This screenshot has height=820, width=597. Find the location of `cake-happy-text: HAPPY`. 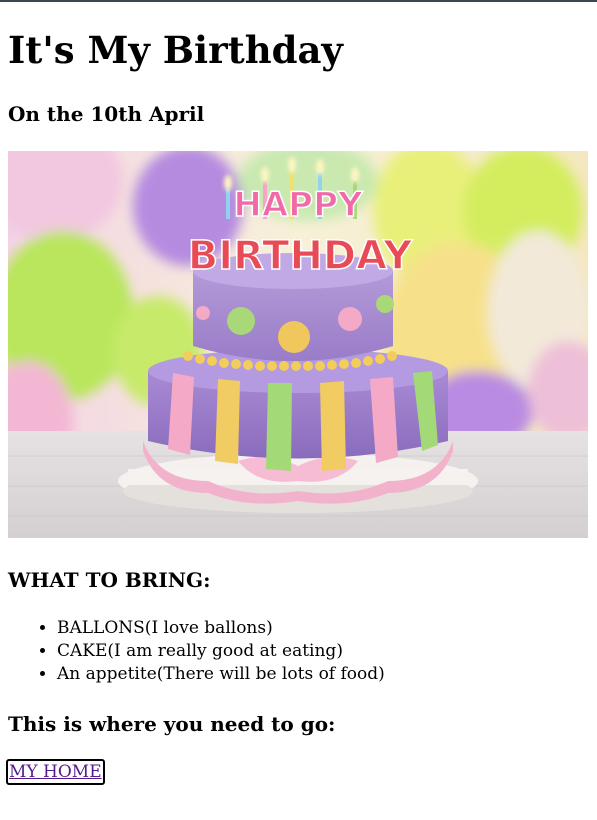

cake-happy-text: HAPPY is located at coordinates (298, 205).